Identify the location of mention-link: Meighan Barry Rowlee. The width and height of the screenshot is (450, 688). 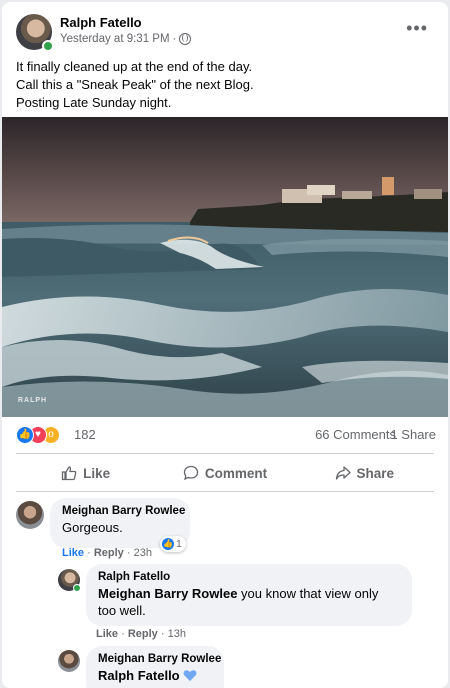
(167, 593).